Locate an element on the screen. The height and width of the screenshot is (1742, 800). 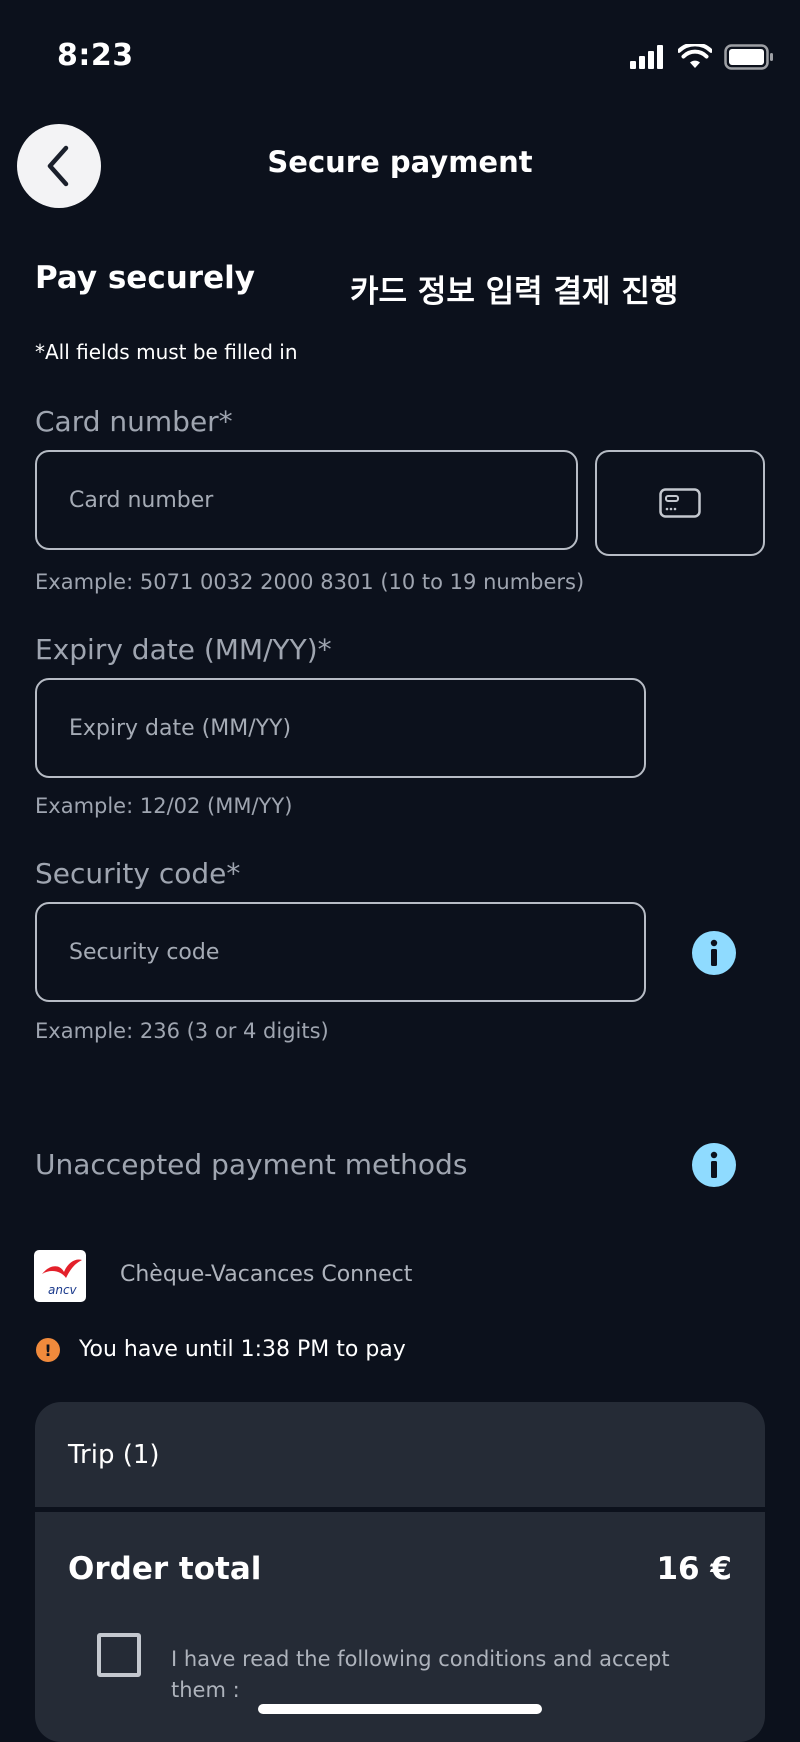
ancv-logo: ancv is located at coordinates (60, 1276).